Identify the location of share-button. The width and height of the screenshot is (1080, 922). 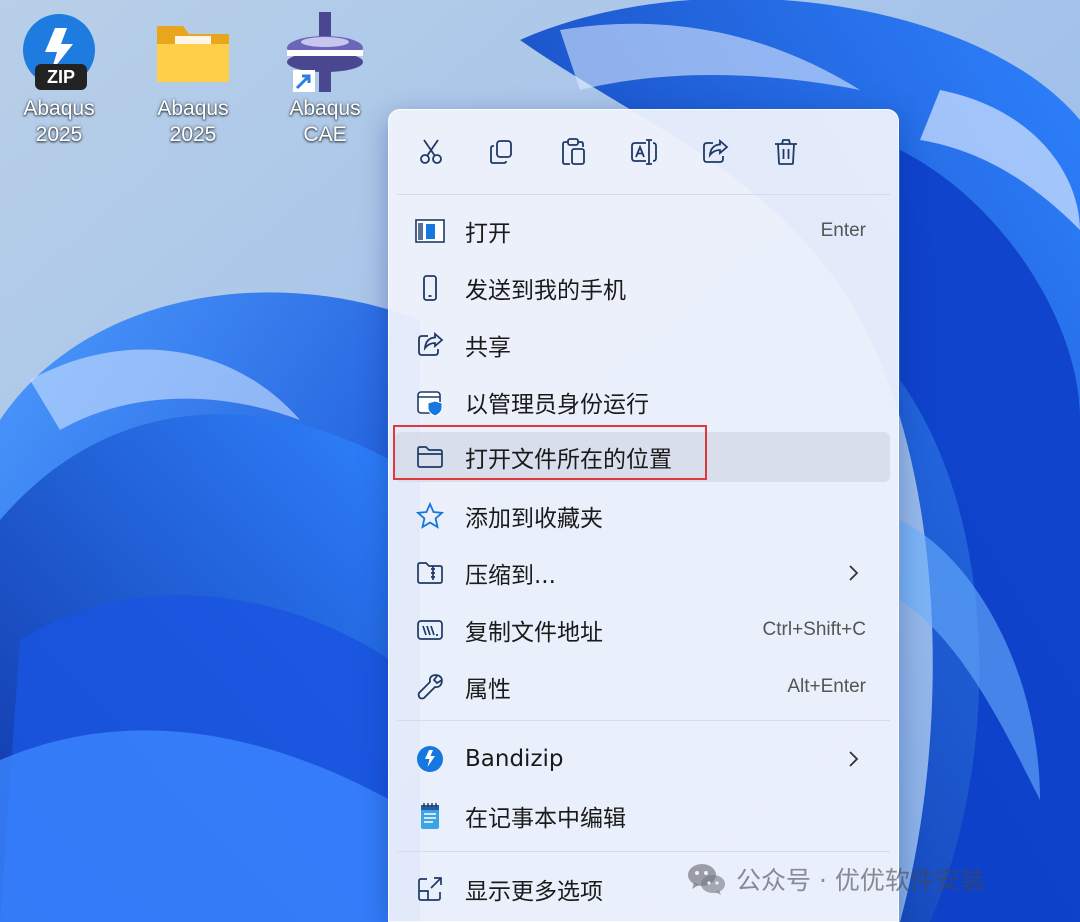
(715, 152).